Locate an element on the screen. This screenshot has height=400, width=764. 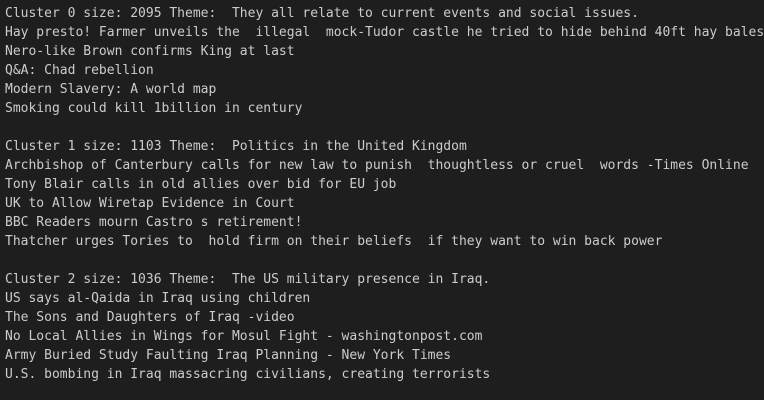
cluster-item: BBC Readers mourn Castro s retirement! is located at coordinates (154, 222).